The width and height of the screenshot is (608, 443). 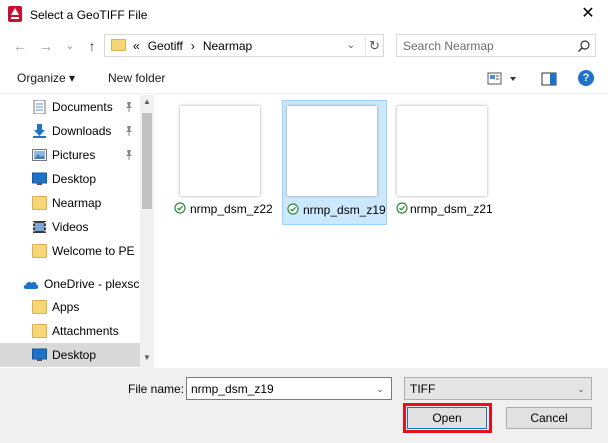 What do you see at coordinates (92, 284) in the screenshot?
I see `sidebar-item-label: OneDrive - plexsc` at bounding box center [92, 284].